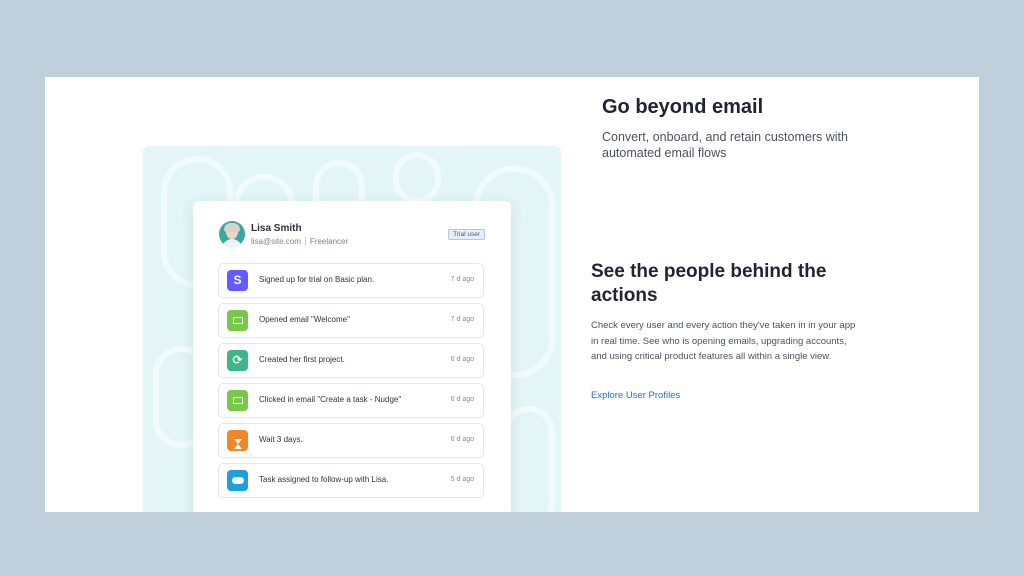 The height and width of the screenshot is (576, 1024). Describe the element at coordinates (635, 395) in the screenshot. I see `explore-user-profiles-link: Explore User Profiles` at that location.